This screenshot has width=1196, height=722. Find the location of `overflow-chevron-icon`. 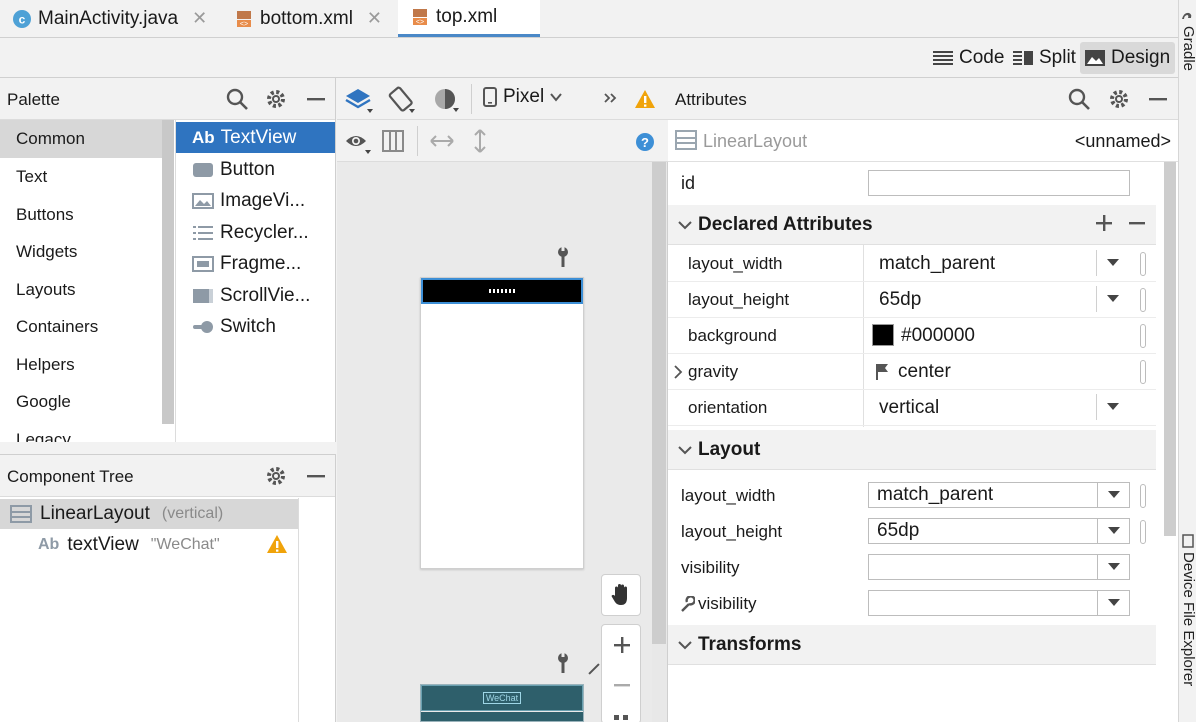

overflow-chevron-icon is located at coordinates (610, 98).